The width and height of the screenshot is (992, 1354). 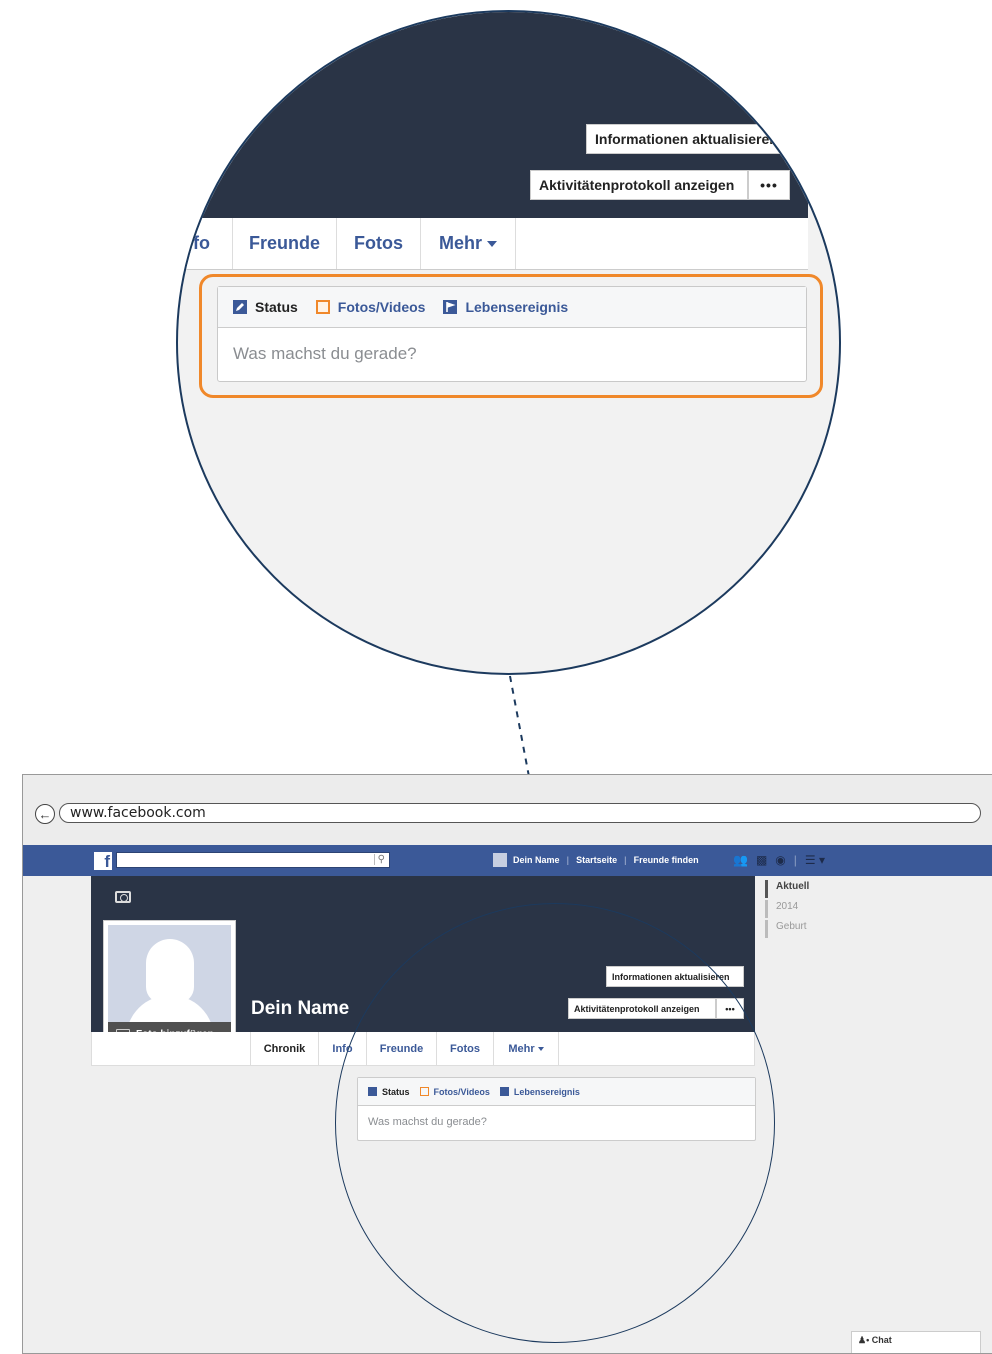 What do you see at coordinates (284, 1048) in the screenshot?
I see `tab-chronik: Chronik` at bounding box center [284, 1048].